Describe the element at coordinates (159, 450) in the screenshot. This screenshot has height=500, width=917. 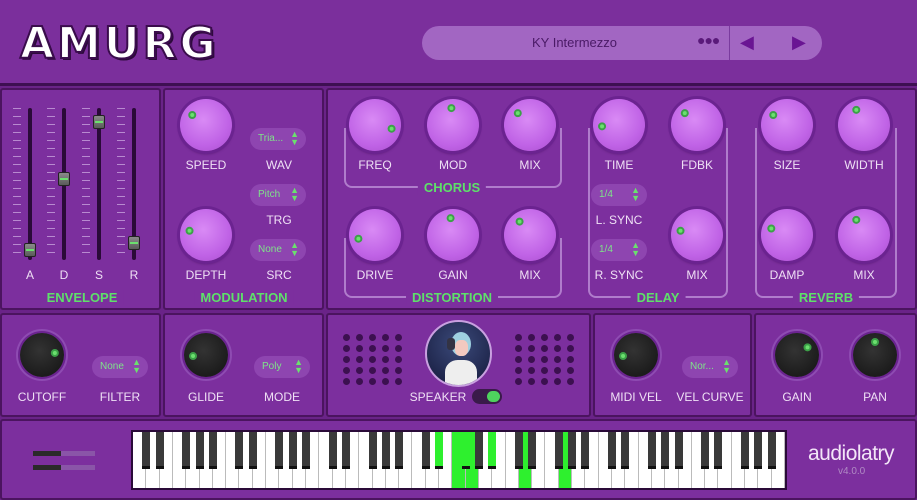
I see `black-key-Ds0` at that location.